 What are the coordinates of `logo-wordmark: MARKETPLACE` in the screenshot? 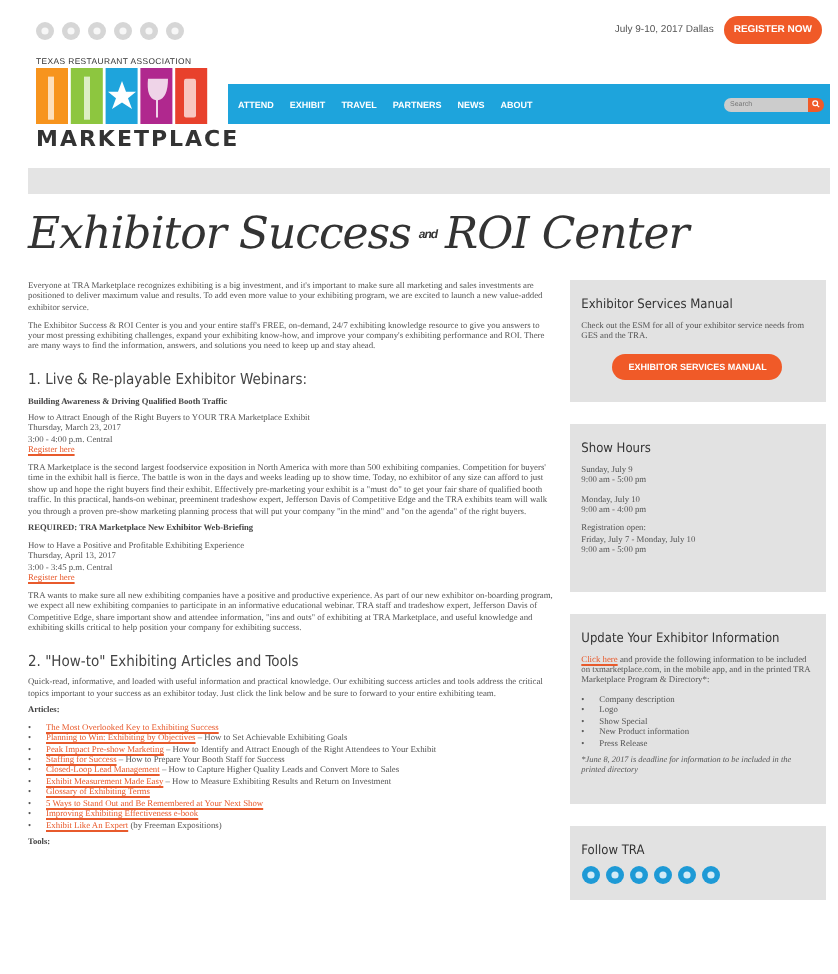 It's located at (138, 139).